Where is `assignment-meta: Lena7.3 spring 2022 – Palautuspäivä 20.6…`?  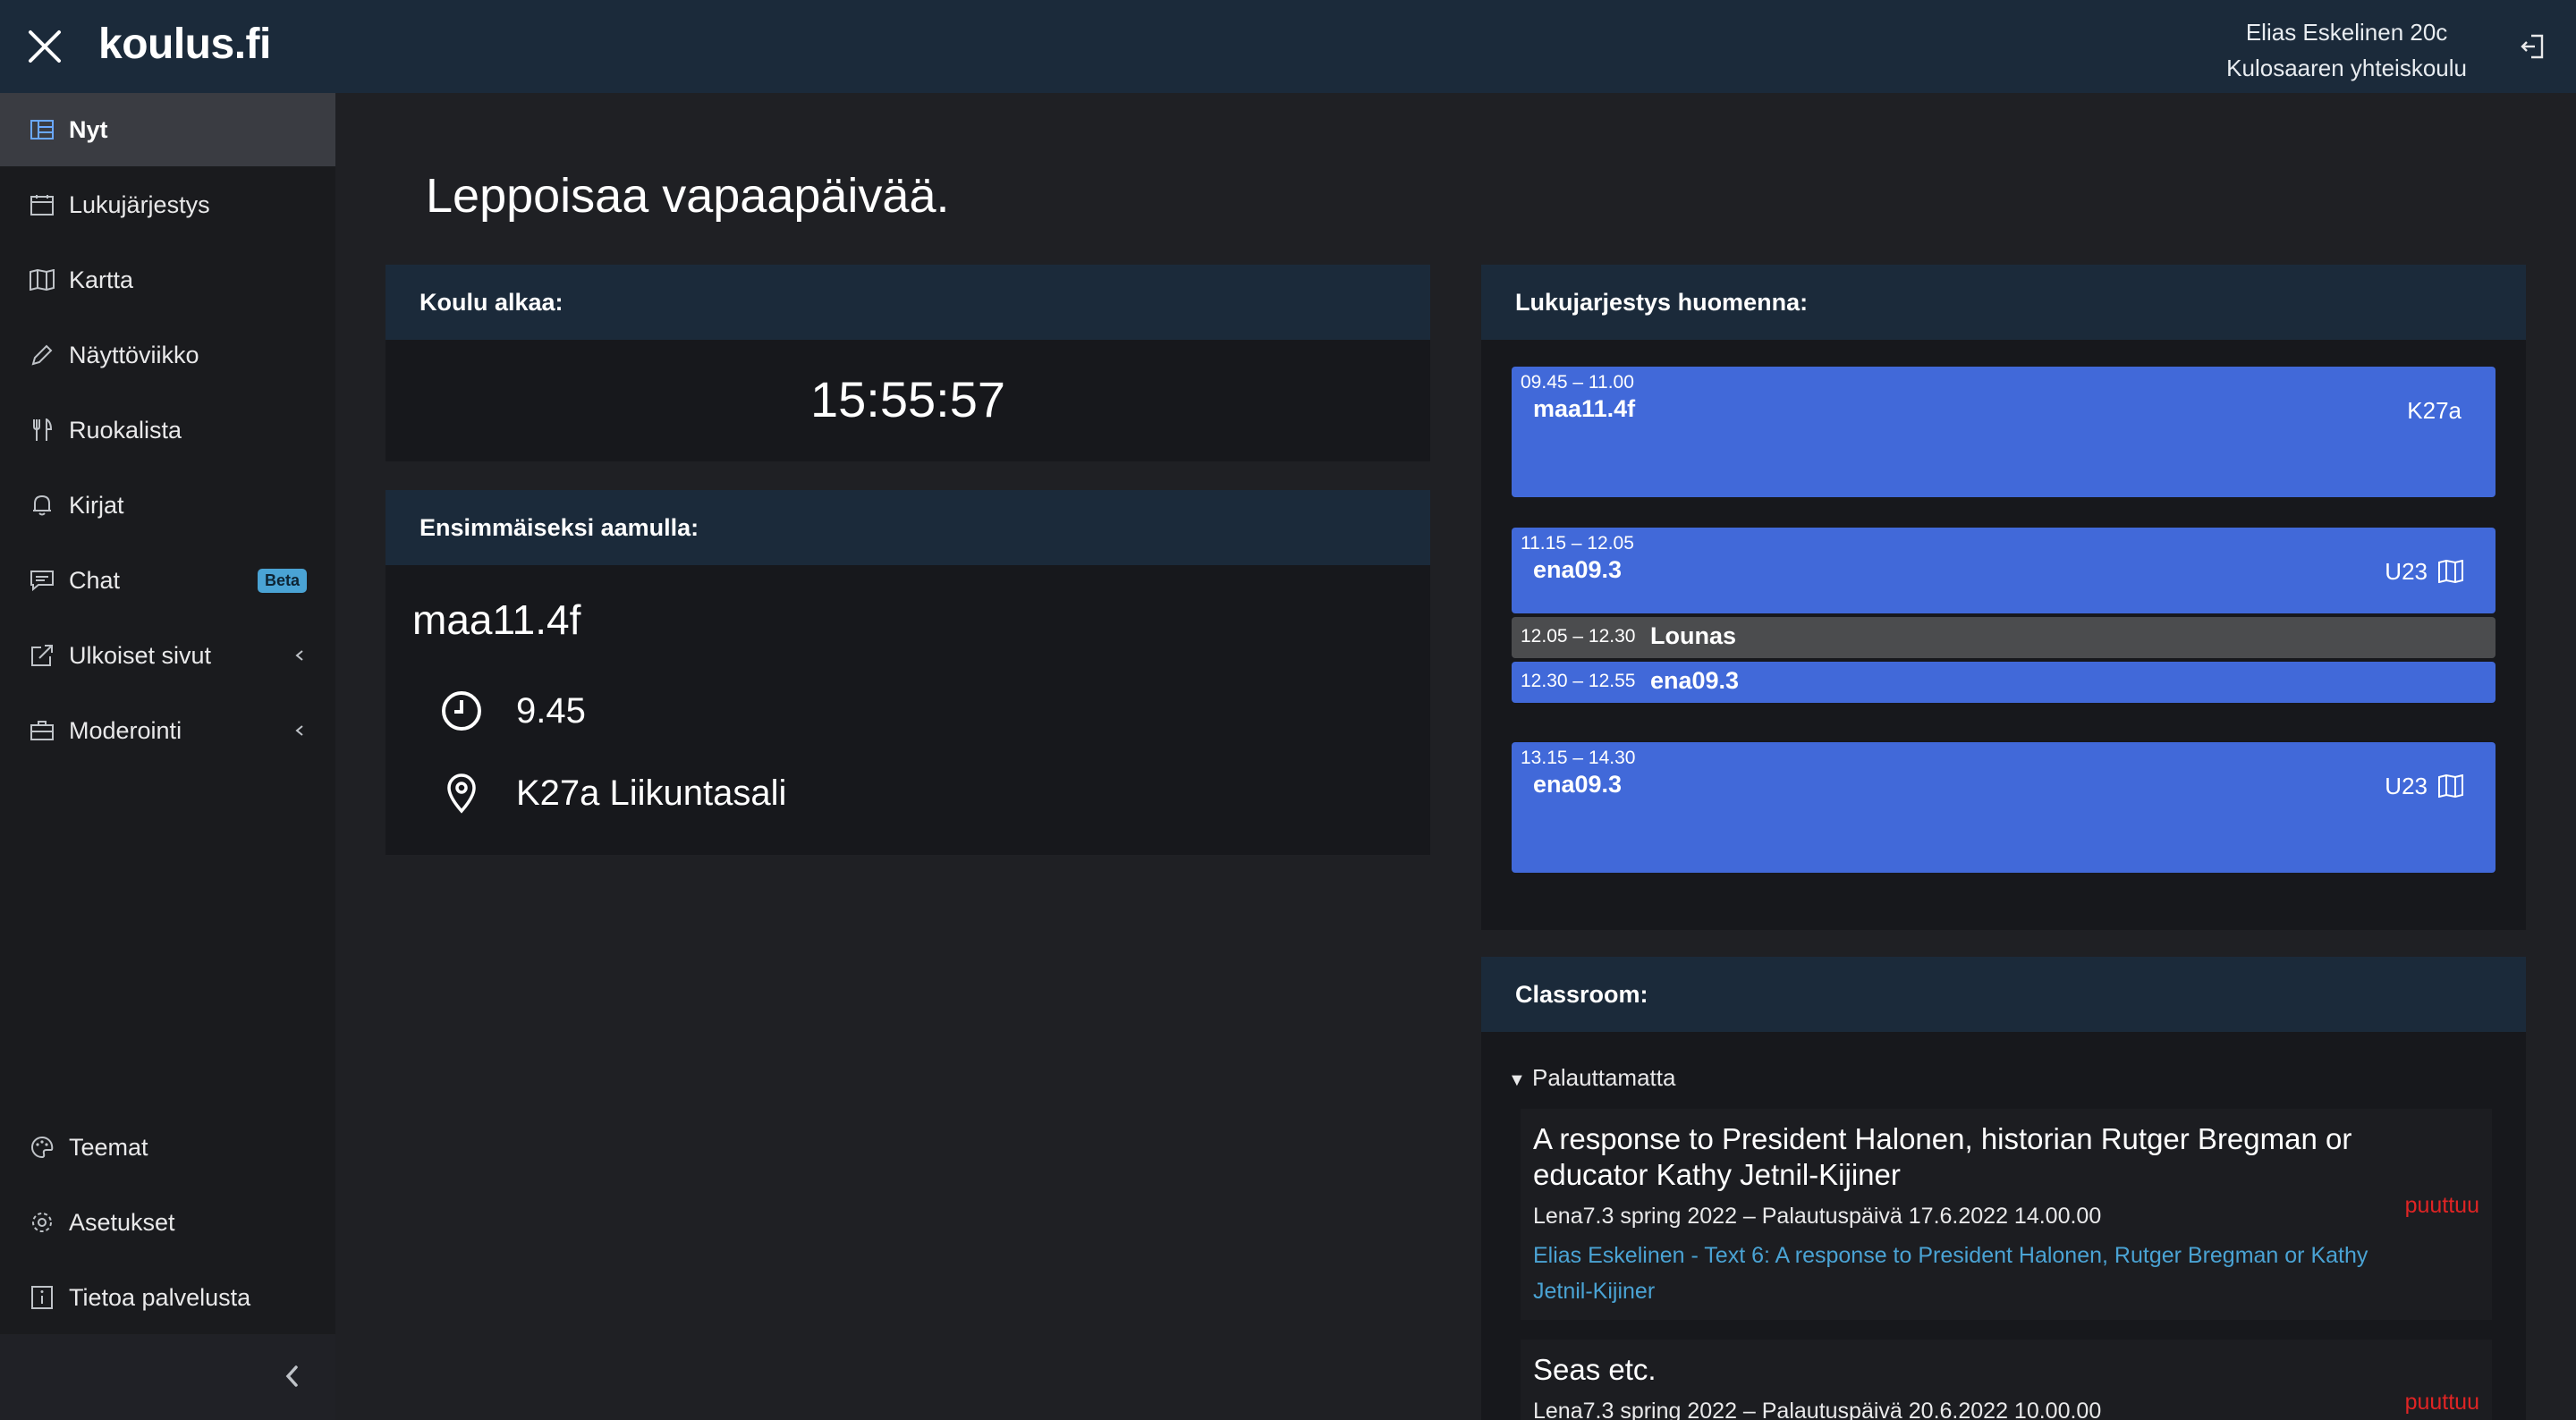
assignment-meta: Lena7.3 spring 2022 – Palautuspäivä 20.6… is located at coordinates (1817, 1409).